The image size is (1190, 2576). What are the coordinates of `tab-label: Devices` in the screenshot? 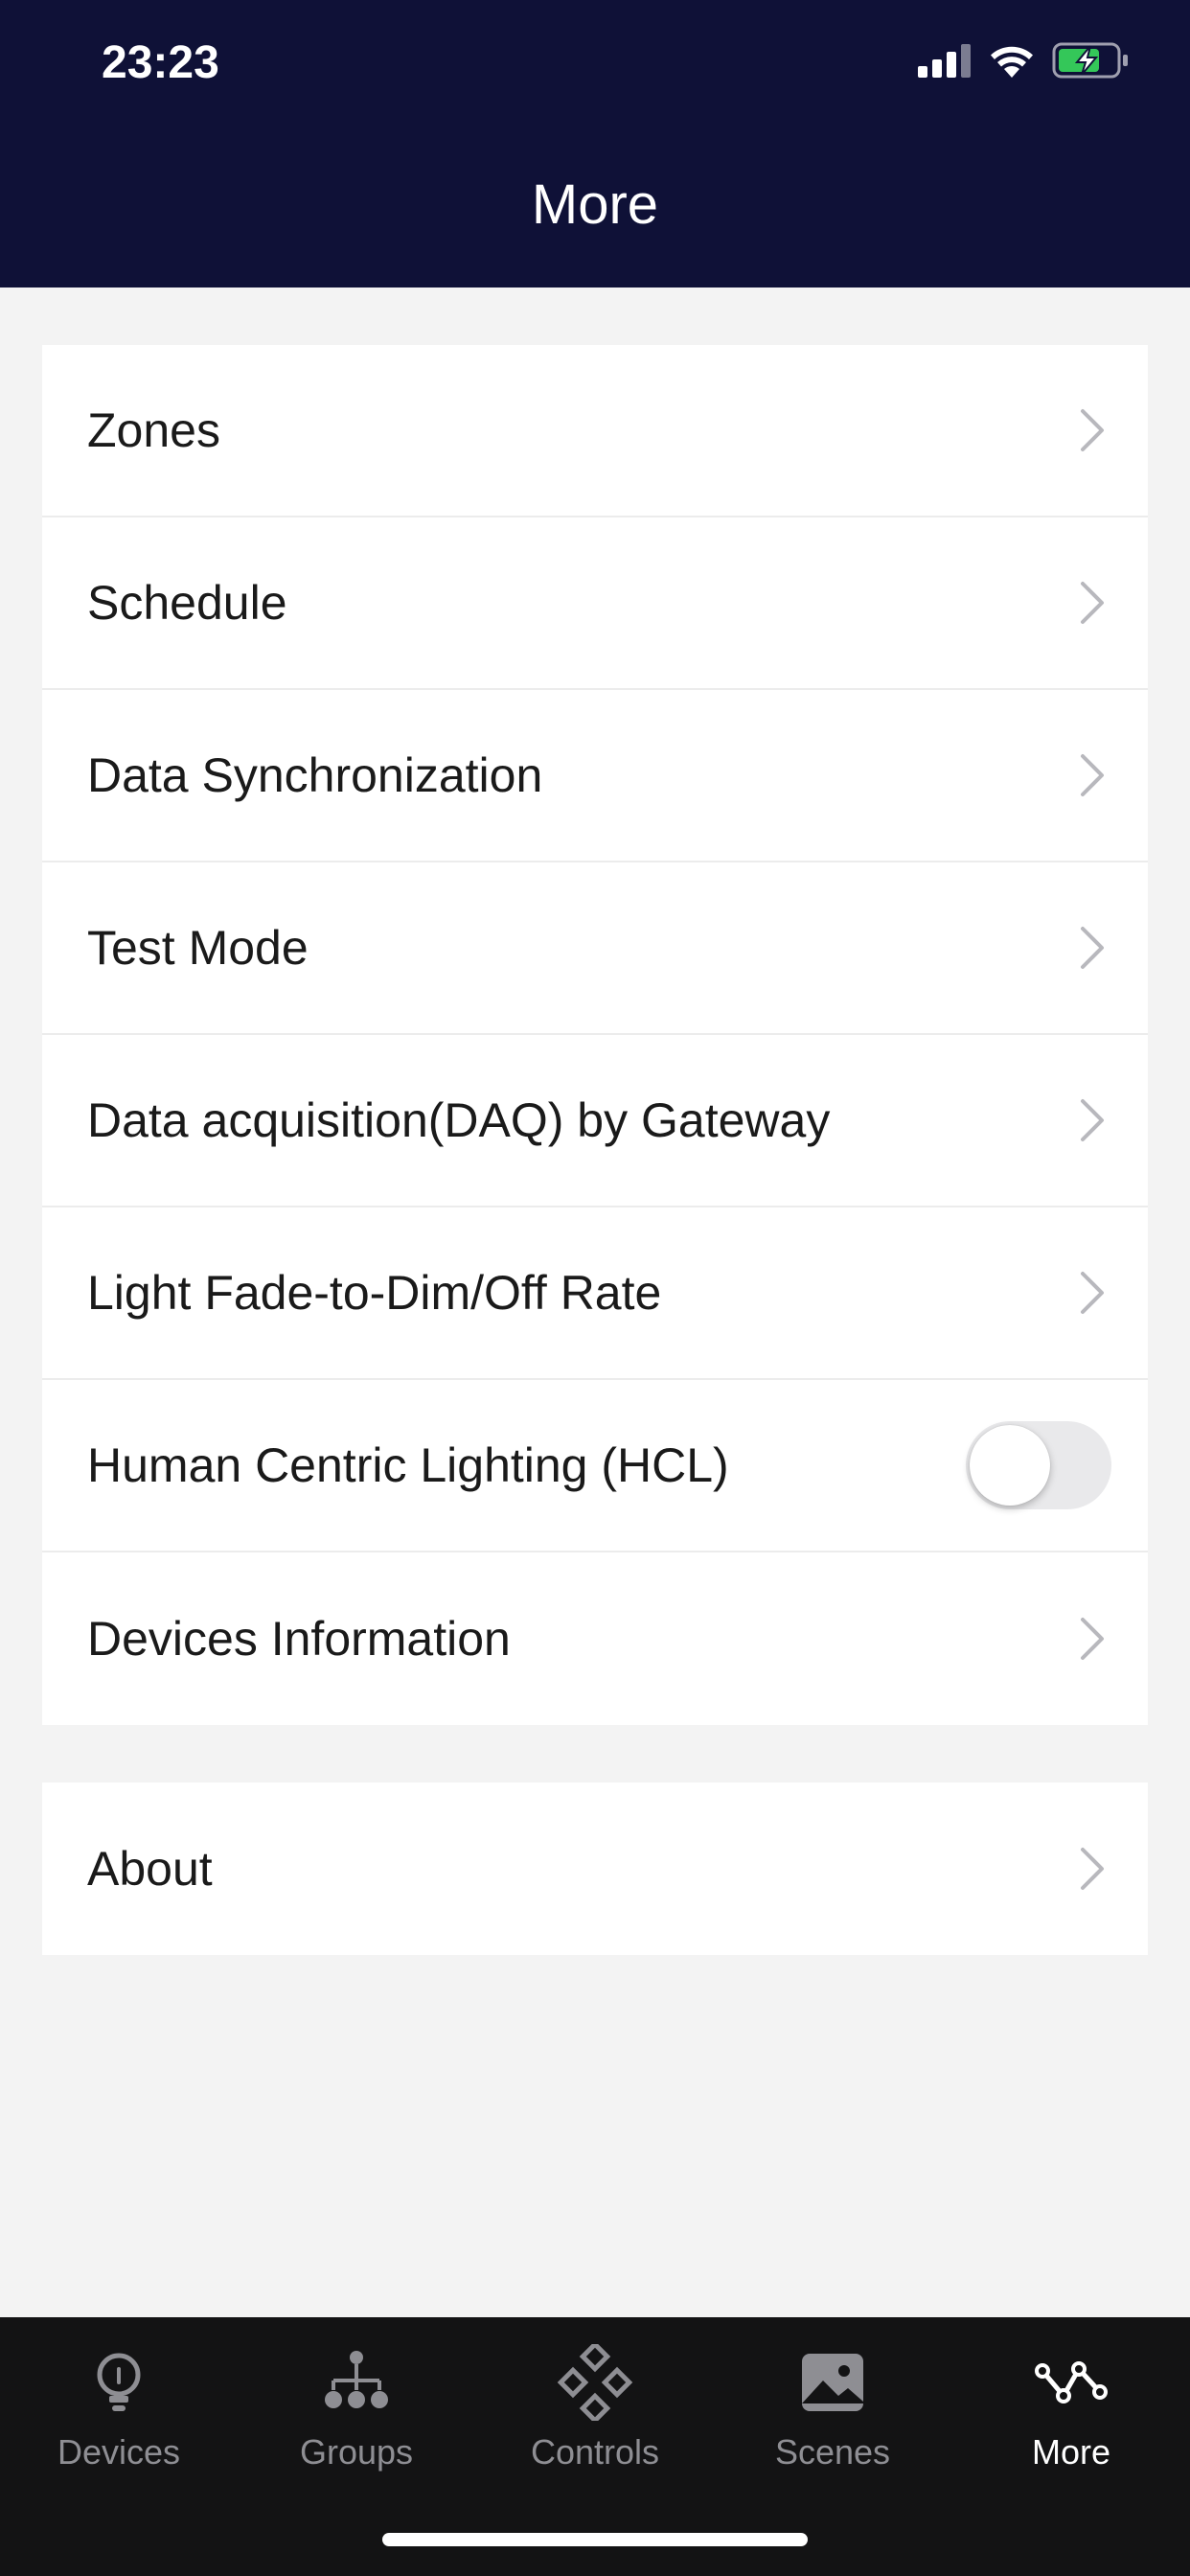 It's located at (119, 2452).